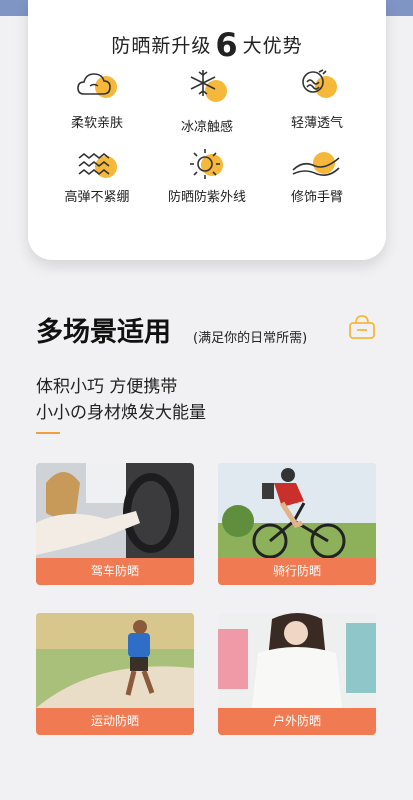  Describe the element at coordinates (316, 123) in the screenshot. I see `feature-label: 轻薄透气` at that location.